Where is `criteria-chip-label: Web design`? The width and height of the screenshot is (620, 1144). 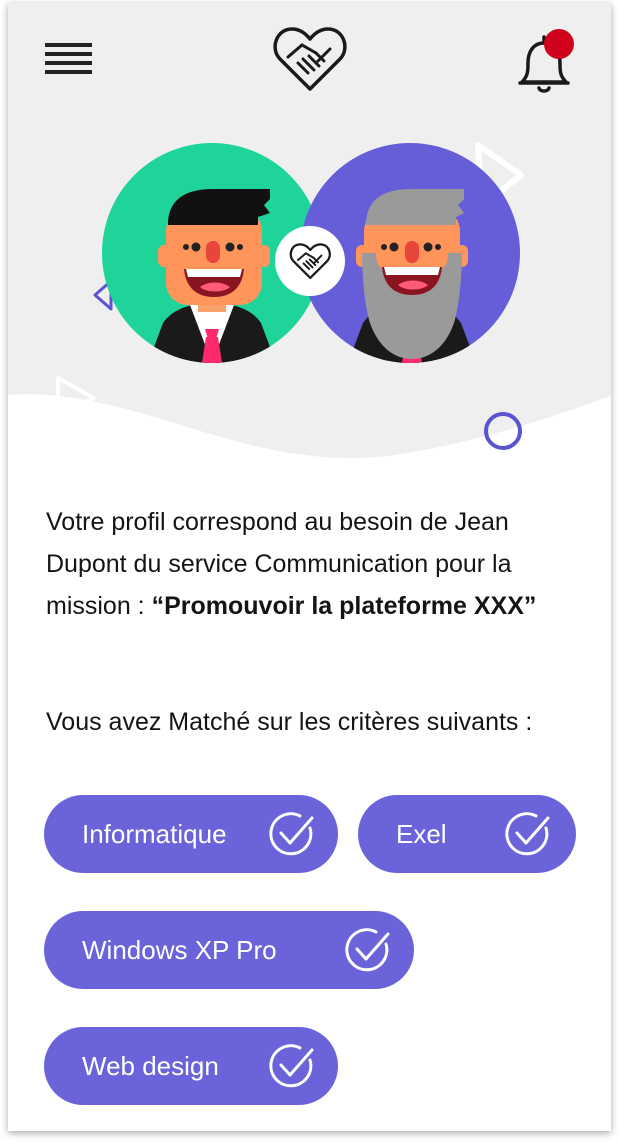 criteria-chip-label: Web design is located at coordinates (150, 1065).